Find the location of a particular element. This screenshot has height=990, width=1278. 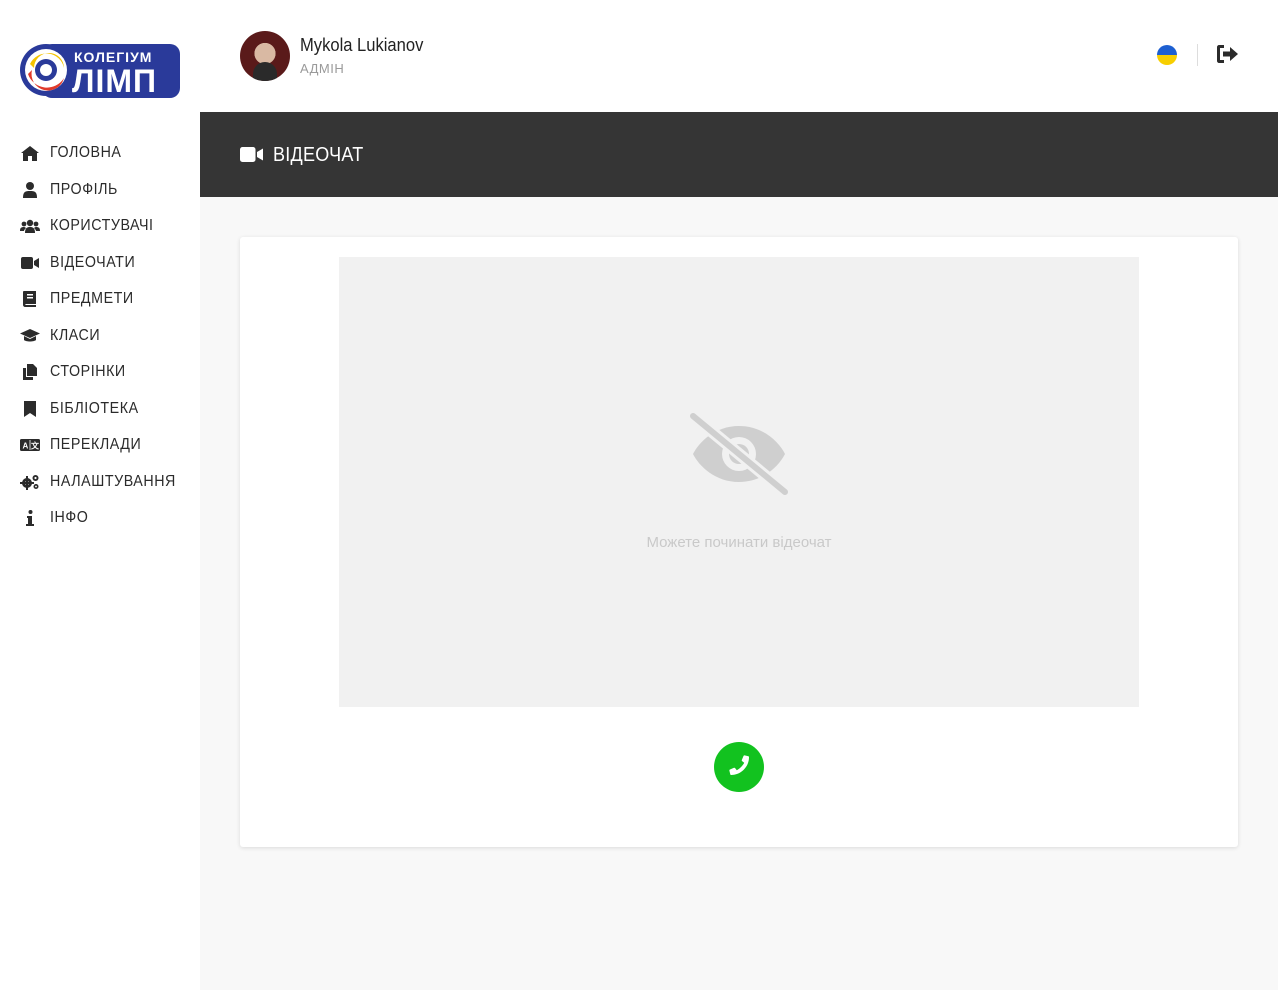

user-role: АДМІН is located at coordinates (322, 68).